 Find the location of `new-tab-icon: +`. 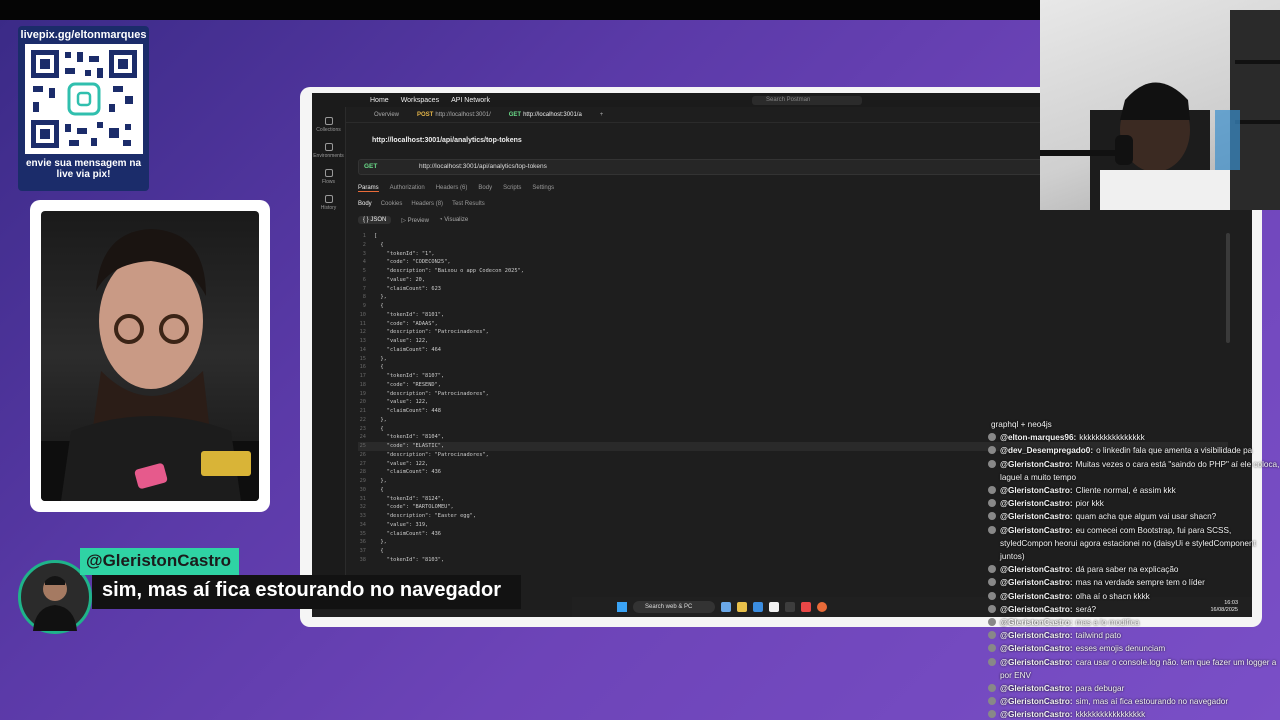

new-tab-icon: + is located at coordinates (602, 115).